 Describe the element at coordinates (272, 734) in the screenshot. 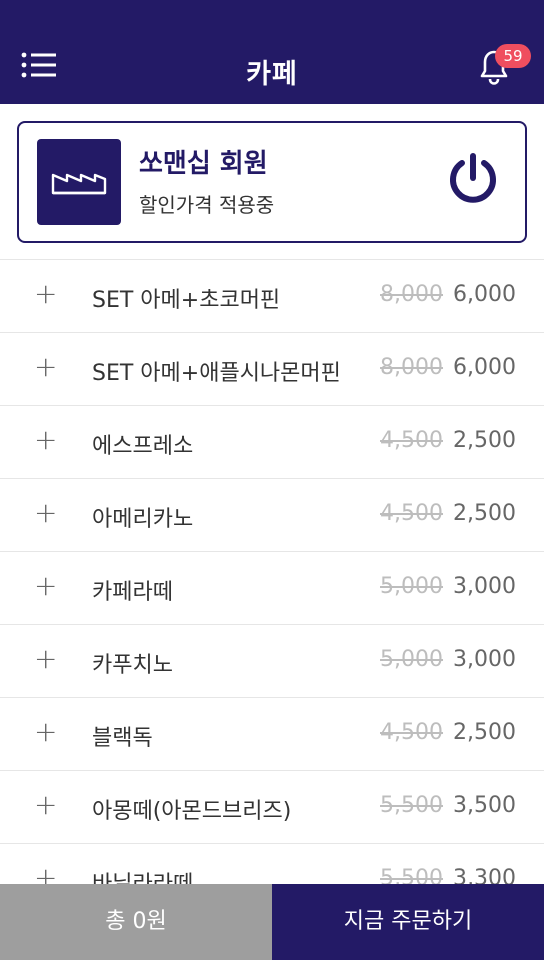

I see `list-item: + 블랙독 4,500 2,500` at that location.